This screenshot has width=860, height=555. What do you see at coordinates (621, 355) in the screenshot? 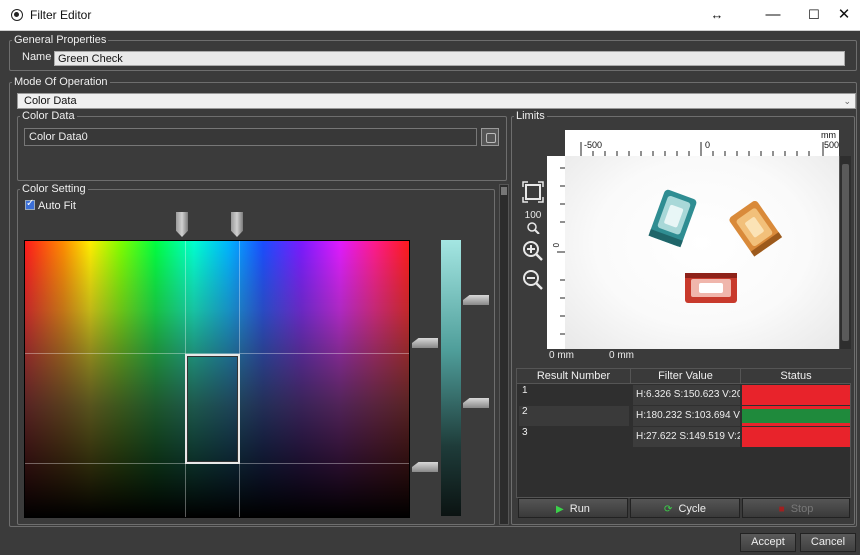
I see `image-y-label: 0 mm` at bounding box center [621, 355].